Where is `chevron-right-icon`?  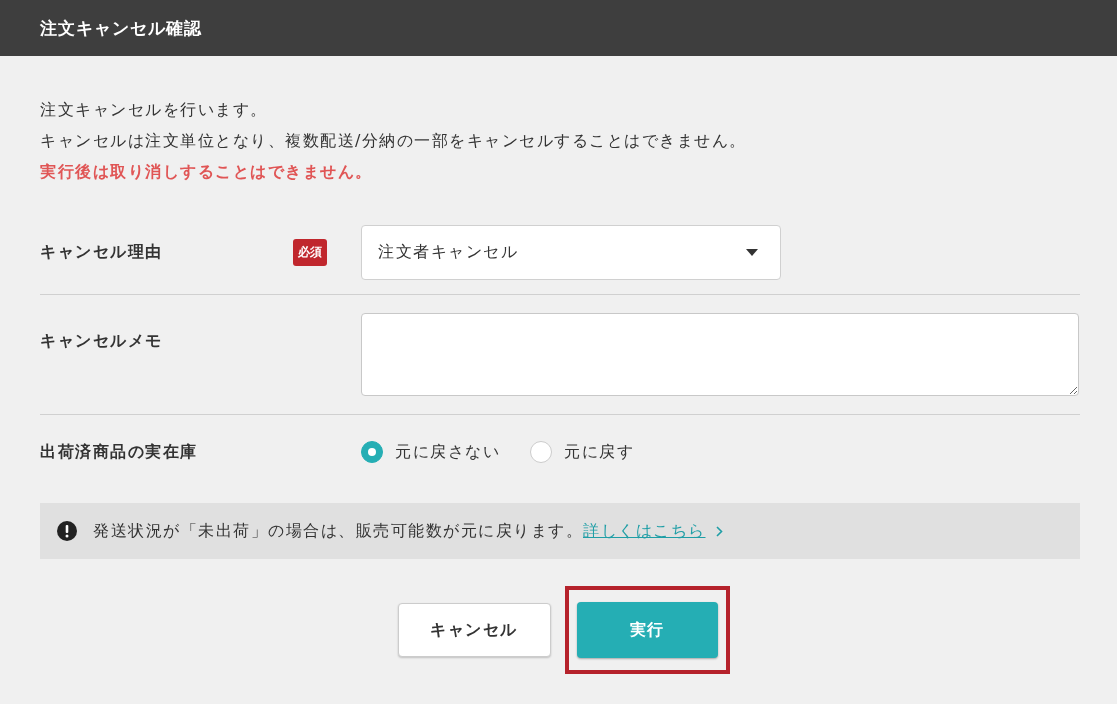
chevron-right-icon is located at coordinates (719, 531).